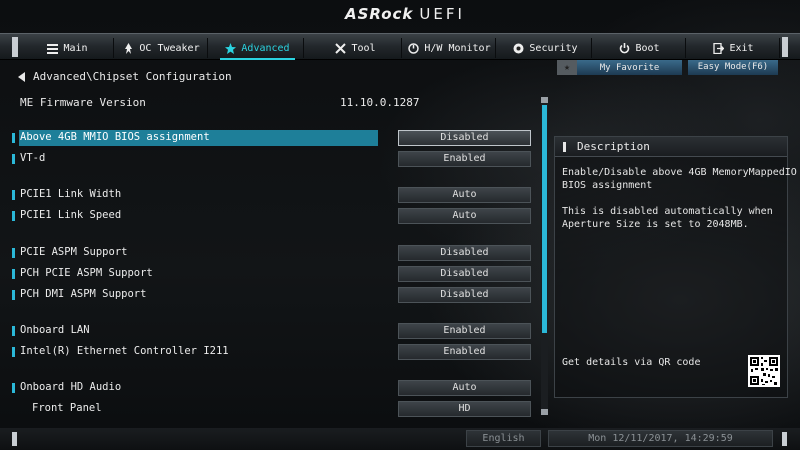 This screenshot has width=800, height=450. What do you see at coordinates (671, 147) in the screenshot?
I see `description-header: Description` at bounding box center [671, 147].